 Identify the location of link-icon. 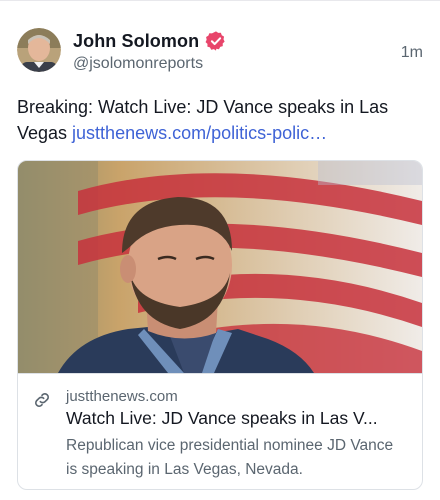
(42, 400).